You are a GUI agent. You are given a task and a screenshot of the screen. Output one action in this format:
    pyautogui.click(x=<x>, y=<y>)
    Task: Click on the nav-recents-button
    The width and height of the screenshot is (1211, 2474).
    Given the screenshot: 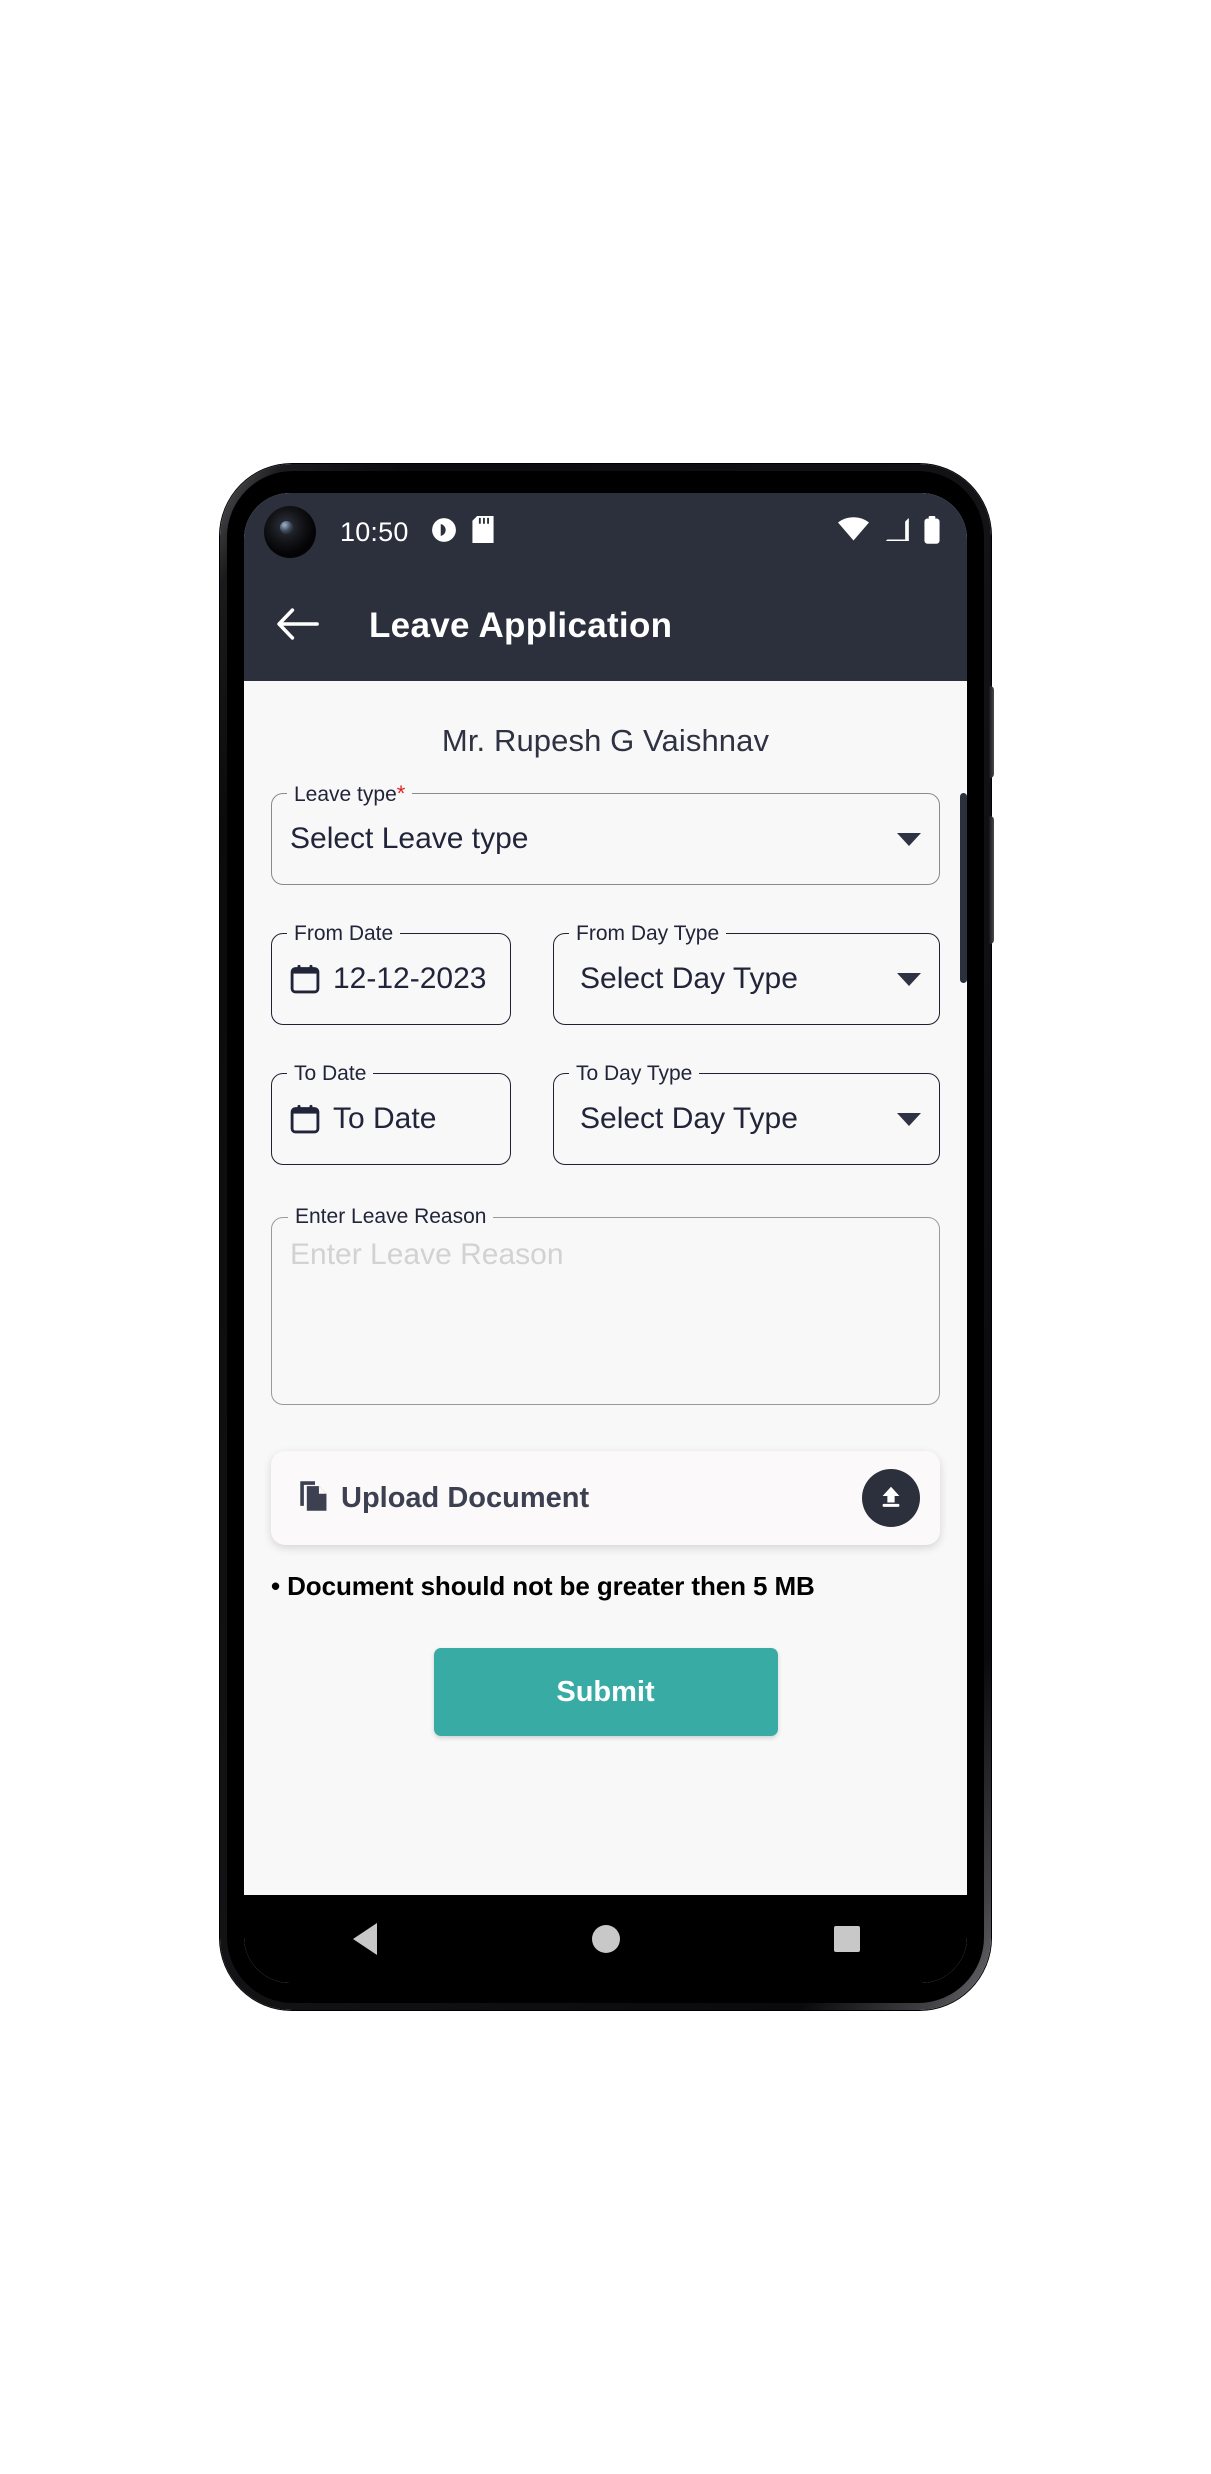 What is the action you would take?
    pyautogui.click(x=847, y=1939)
    